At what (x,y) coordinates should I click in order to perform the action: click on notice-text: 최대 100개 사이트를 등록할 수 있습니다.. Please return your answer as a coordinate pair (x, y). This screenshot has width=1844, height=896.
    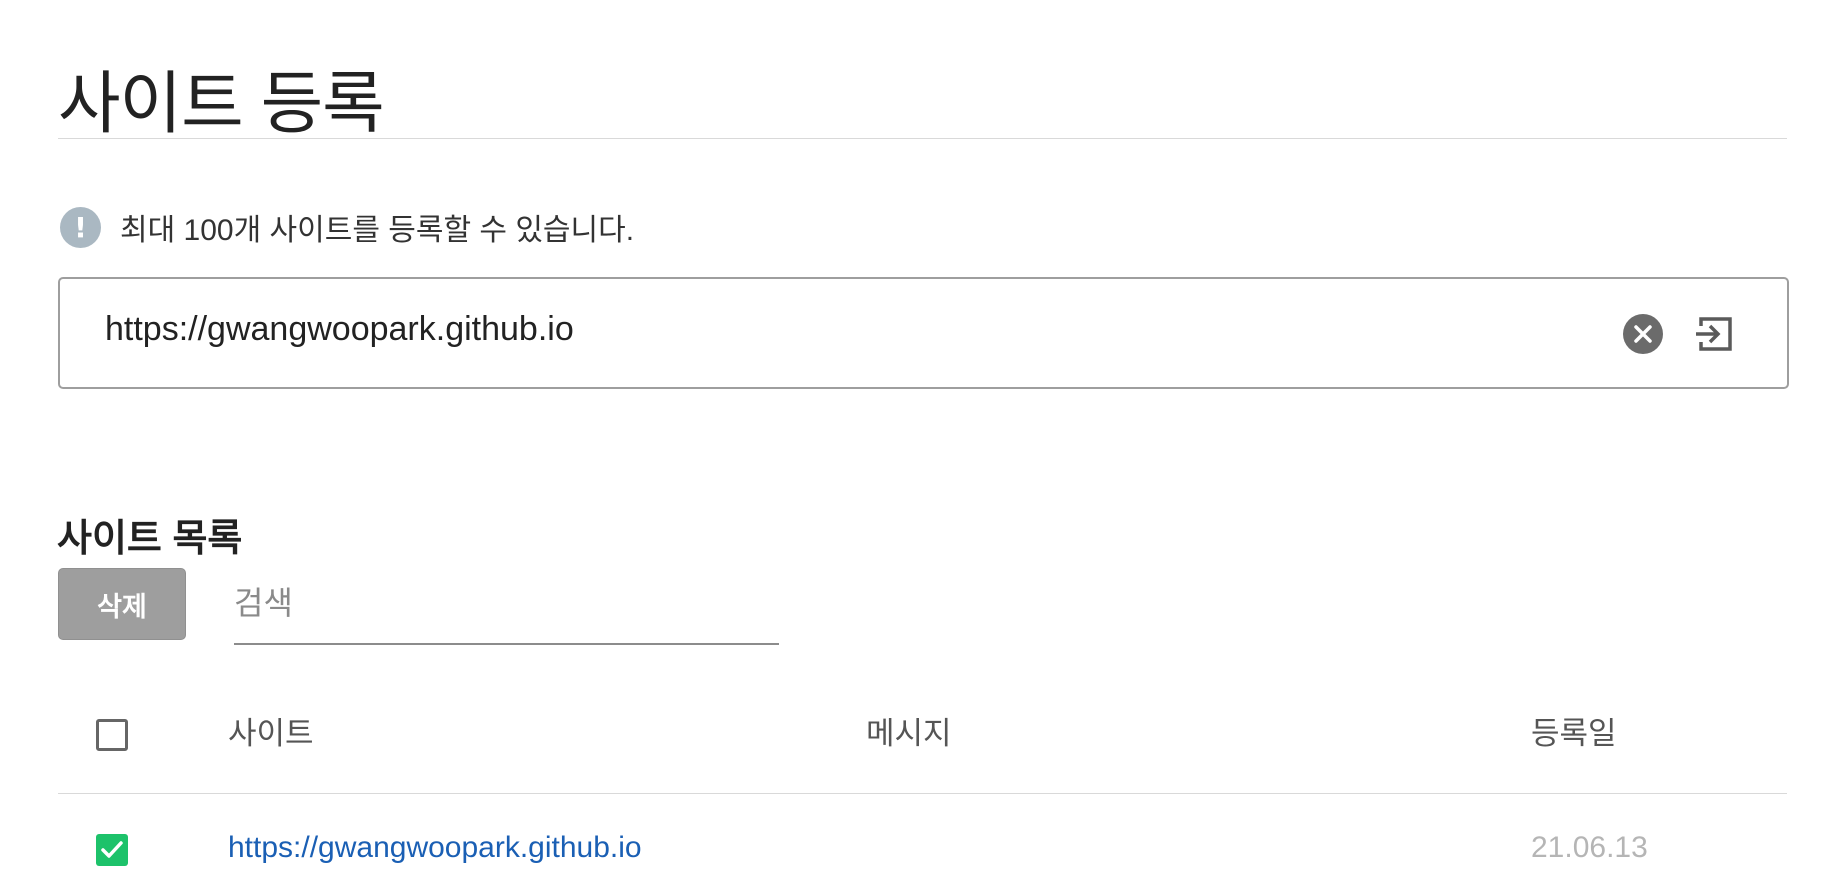
    Looking at the image, I should click on (377, 230).